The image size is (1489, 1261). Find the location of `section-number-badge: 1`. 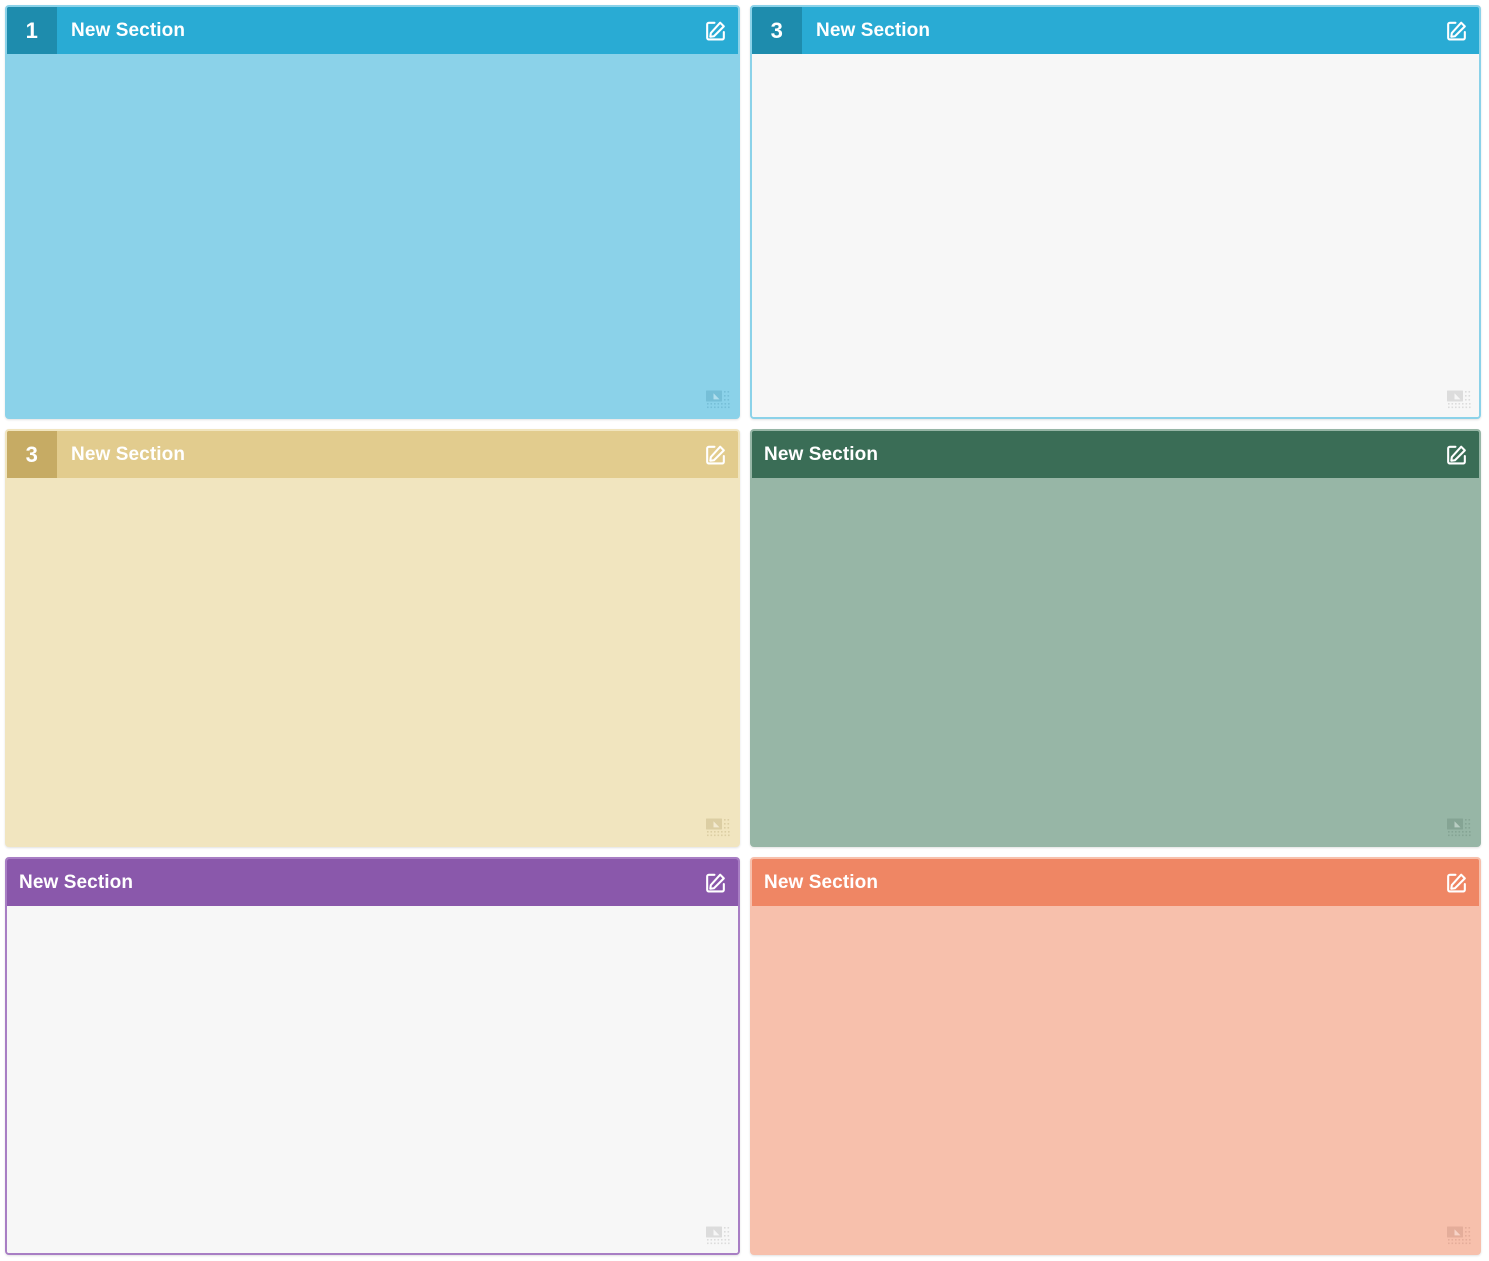

section-number-badge: 1 is located at coordinates (32, 30).